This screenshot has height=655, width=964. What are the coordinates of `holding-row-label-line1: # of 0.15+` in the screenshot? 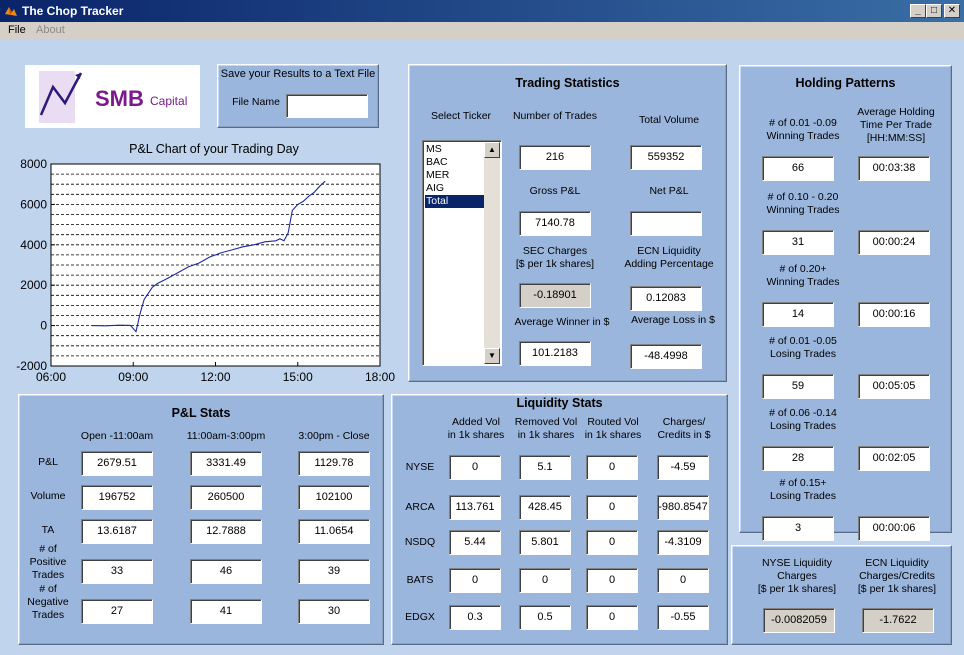 It's located at (803, 483).